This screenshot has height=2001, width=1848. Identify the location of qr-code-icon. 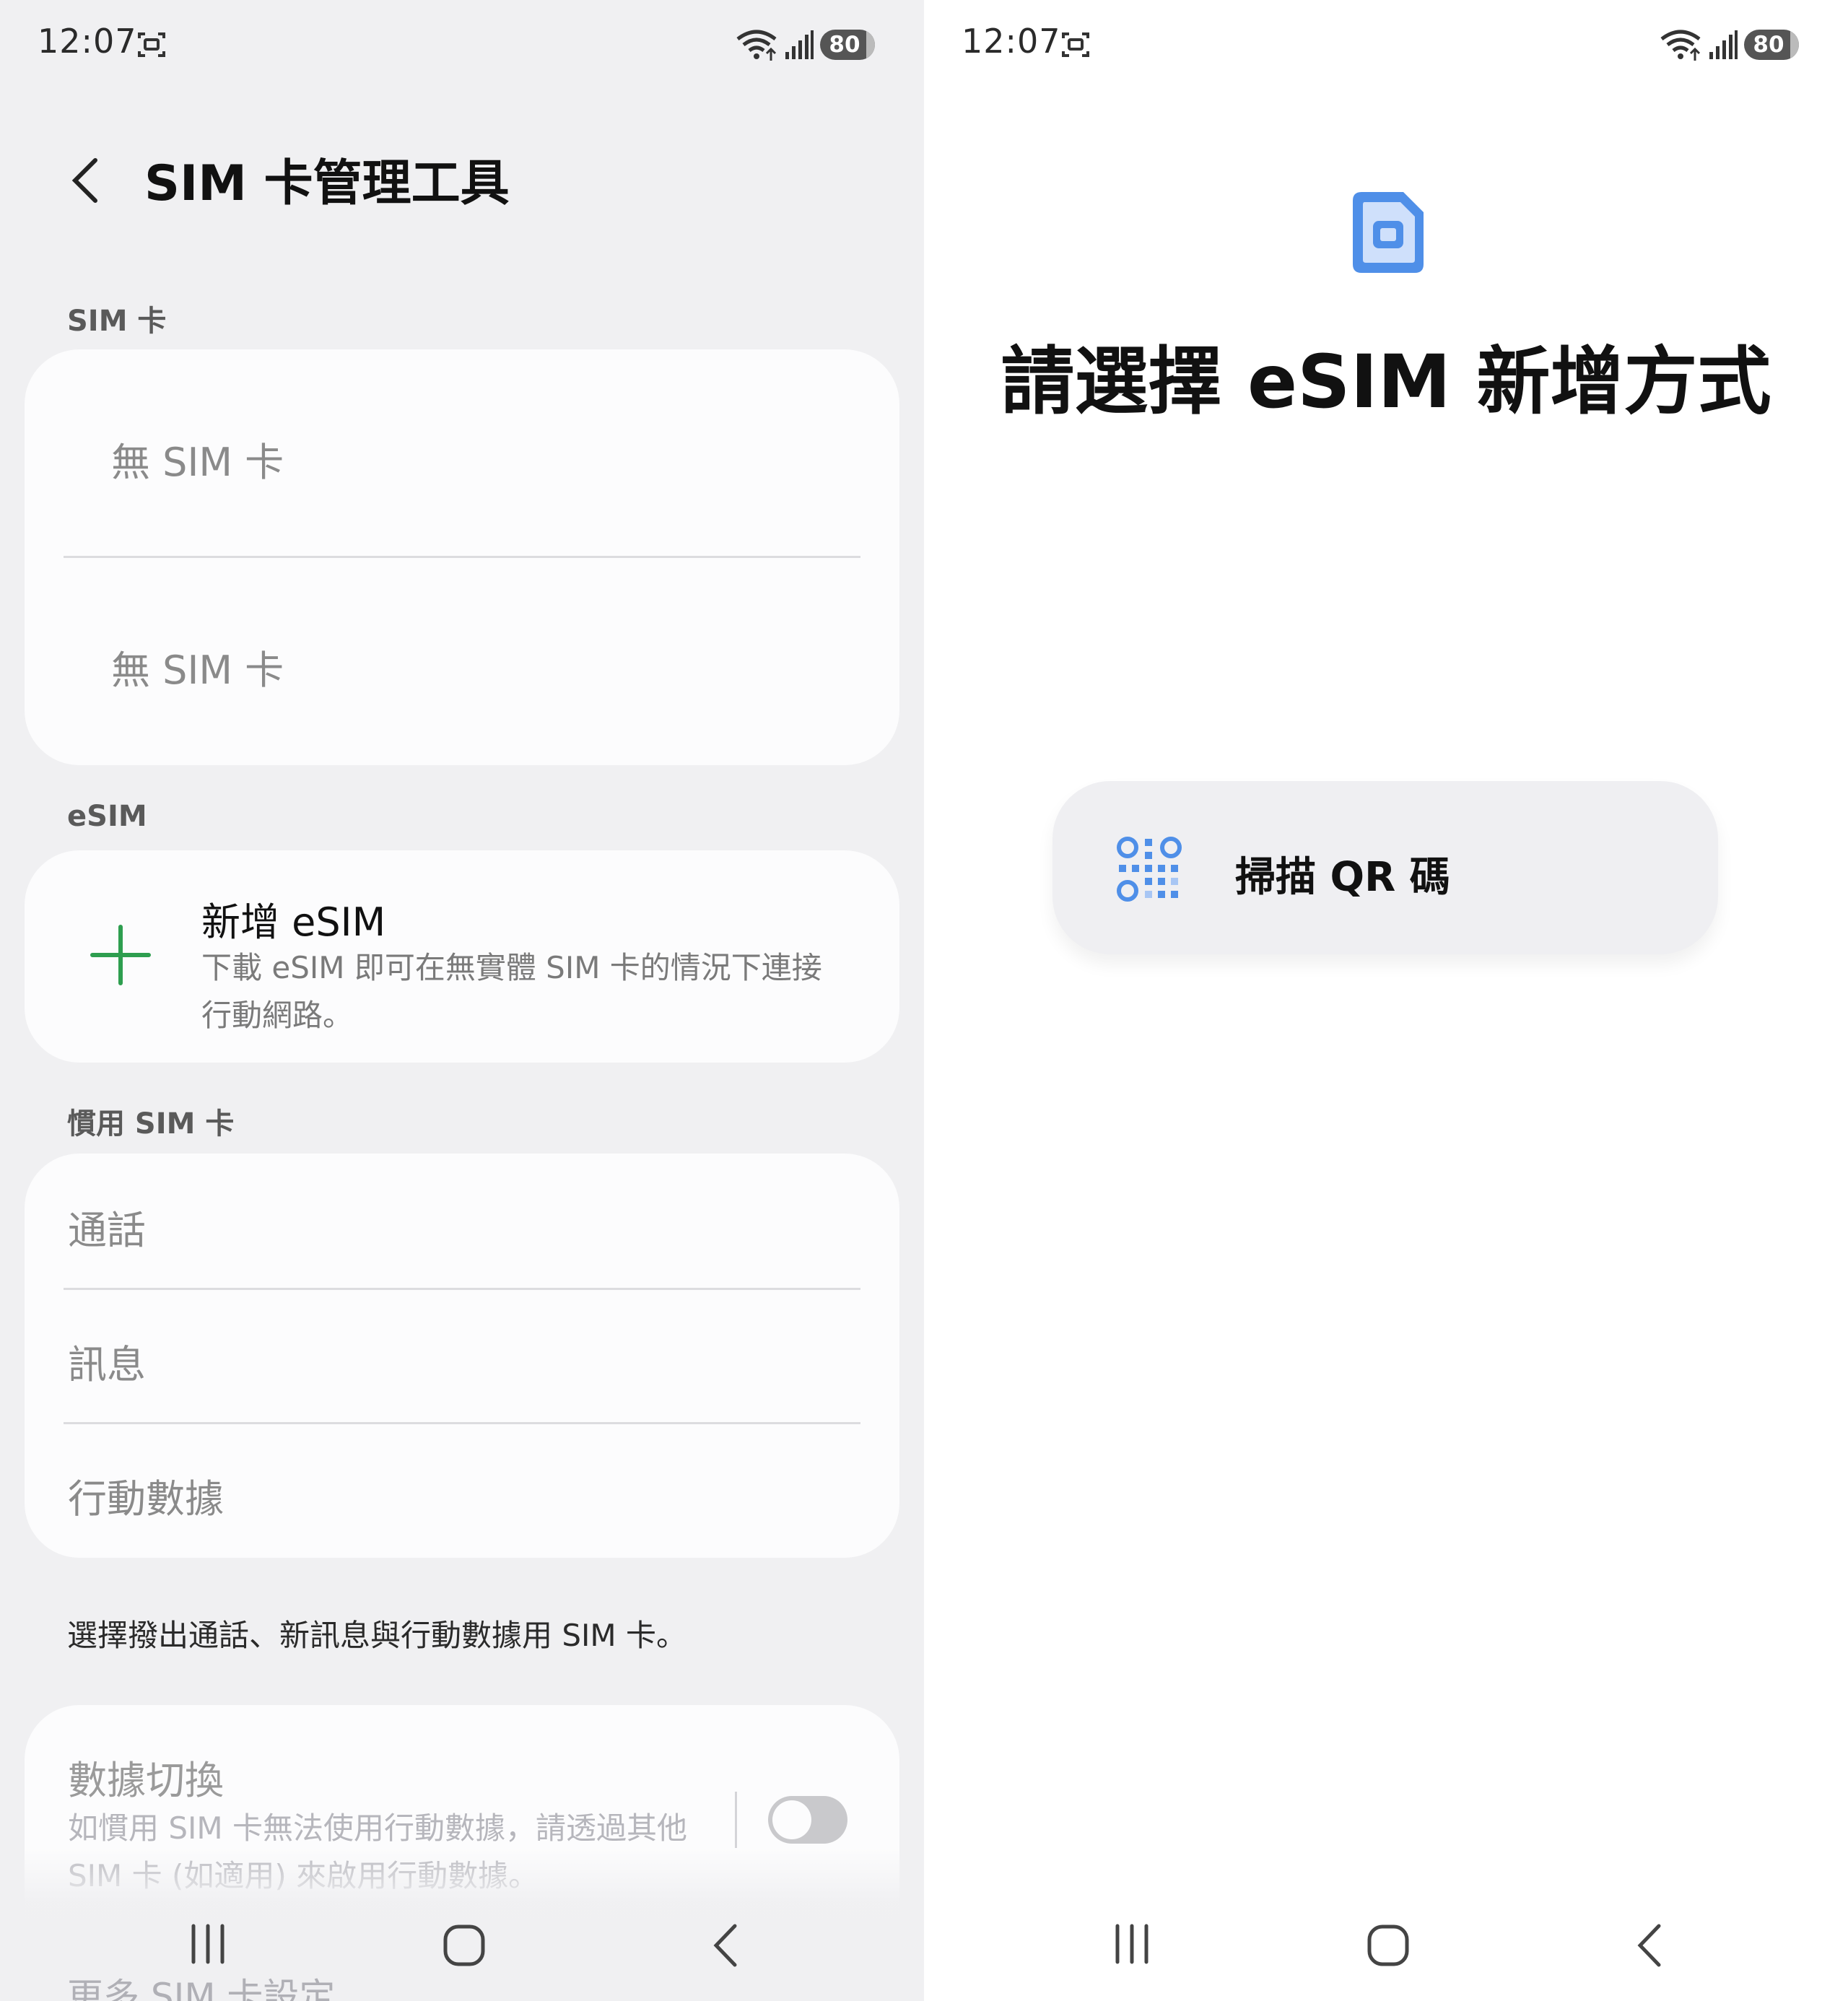
(1149, 870).